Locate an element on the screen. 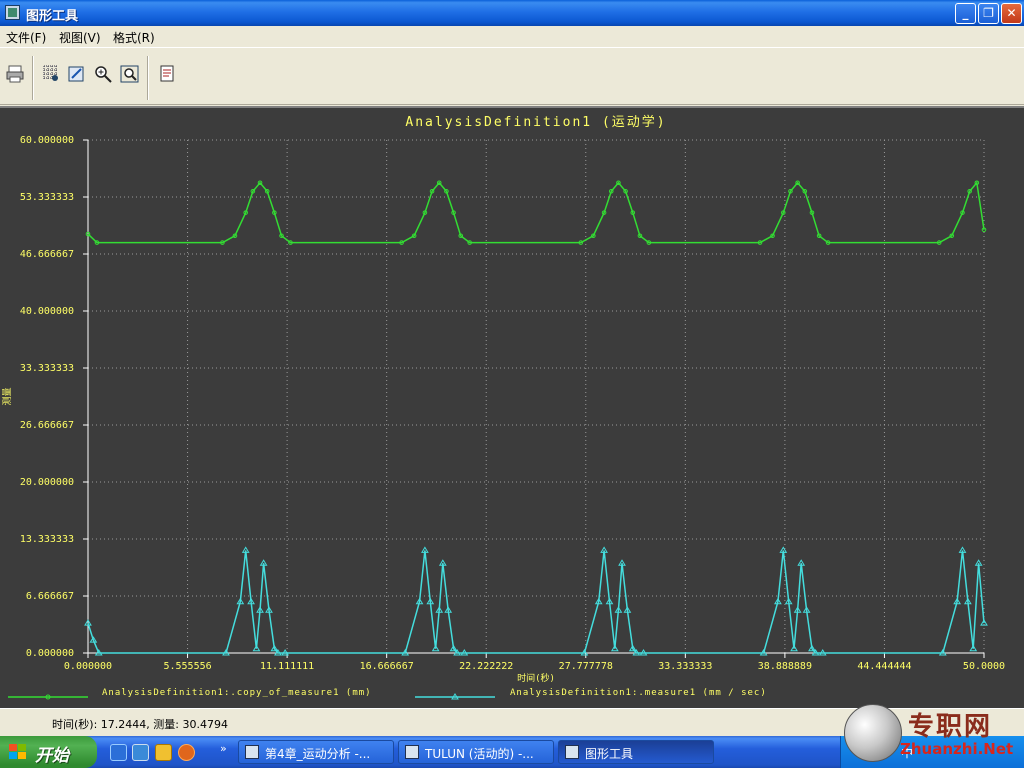 The width and height of the screenshot is (1024, 768). y-tick-label: 33.333333 is located at coordinates (47, 368).